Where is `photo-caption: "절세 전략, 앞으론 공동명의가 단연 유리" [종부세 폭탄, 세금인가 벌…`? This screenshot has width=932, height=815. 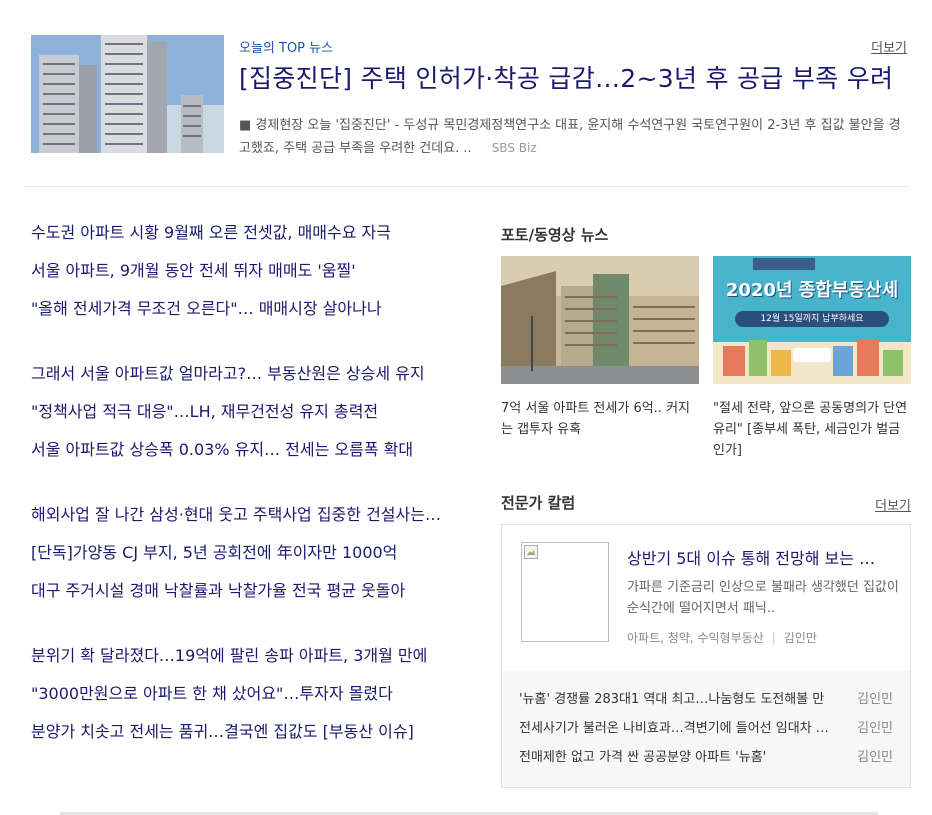
photo-caption: "절세 전략, 앞으론 공동명의가 단연 유리" [종부세 폭탄, 세금인가 벌… is located at coordinates (812, 429).